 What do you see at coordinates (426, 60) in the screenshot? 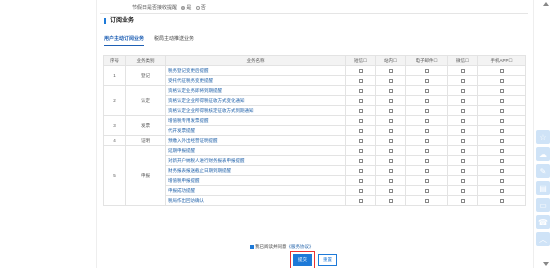
I see `header-email: 电子邮件☐` at bounding box center [426, 60].